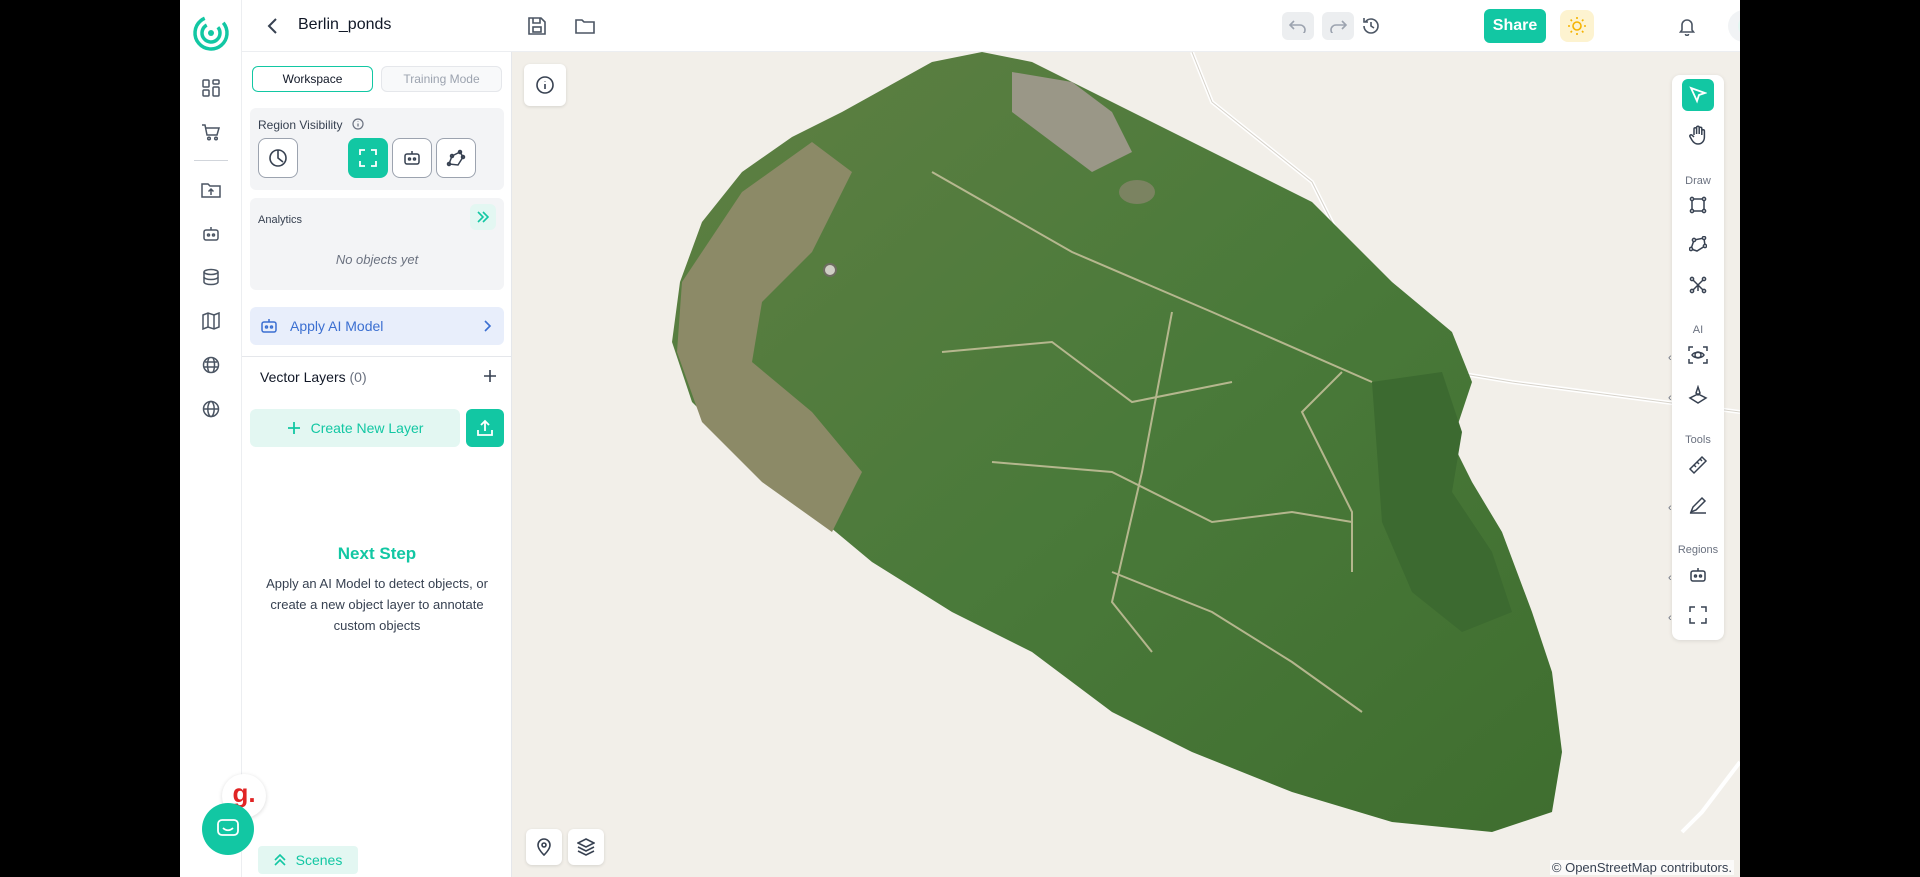 This screenshot has width=1920, height=877. I want to click on region-visibility-text: Region Visibility, so click(300, 125).